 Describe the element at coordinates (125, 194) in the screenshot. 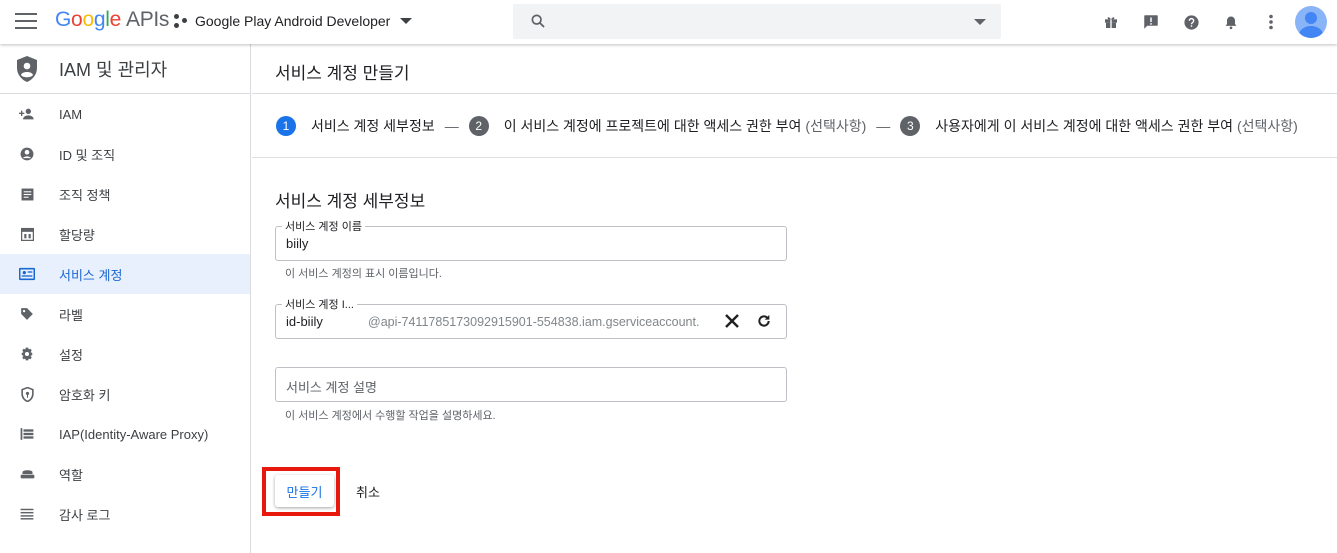

I see `sidebar-item-org-policy: 조직 정책` at that location.